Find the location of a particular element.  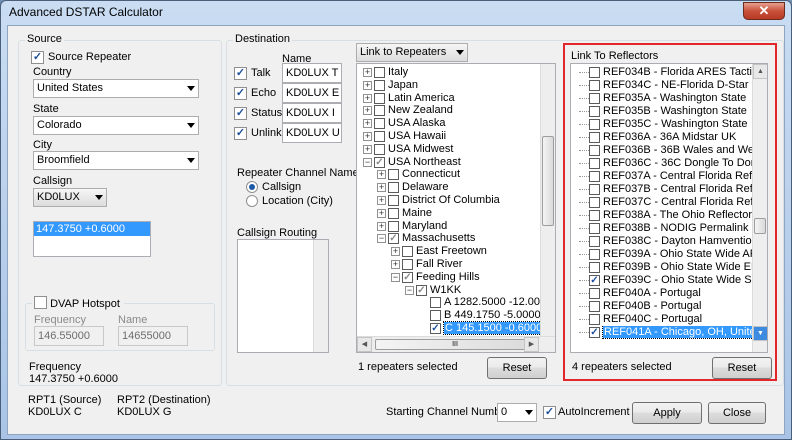

repeater-tree-vscroll is located at coordinates (547, 200).